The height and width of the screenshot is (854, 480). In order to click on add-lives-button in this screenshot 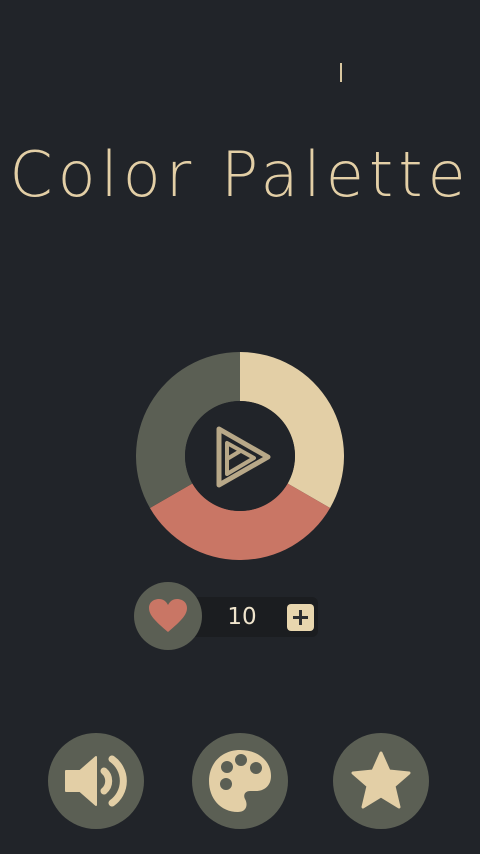, I will do `click(300, 617)`.